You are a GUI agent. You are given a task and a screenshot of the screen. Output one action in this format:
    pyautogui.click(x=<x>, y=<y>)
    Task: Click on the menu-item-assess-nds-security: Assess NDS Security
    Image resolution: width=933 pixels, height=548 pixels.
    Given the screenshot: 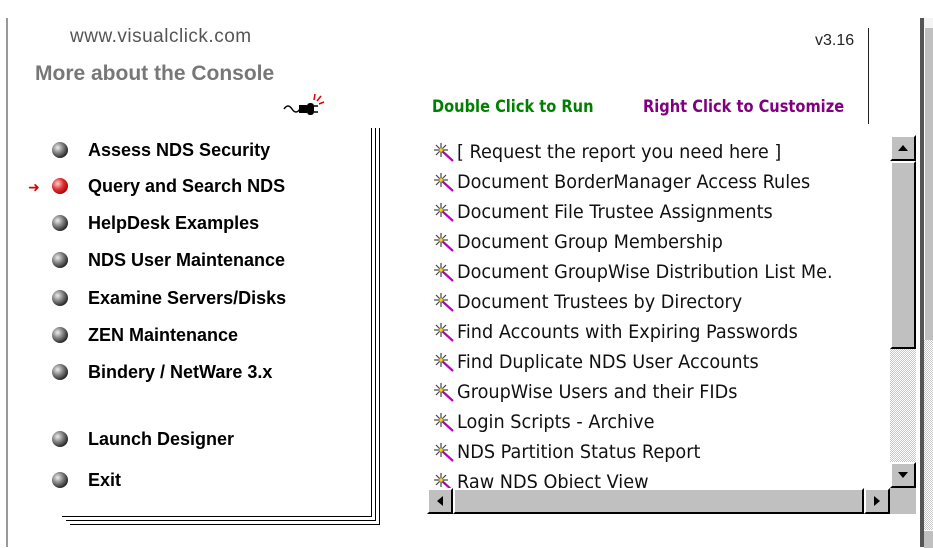 What is the action you would take?
    pyautogui.click(x=161, y=150)
    